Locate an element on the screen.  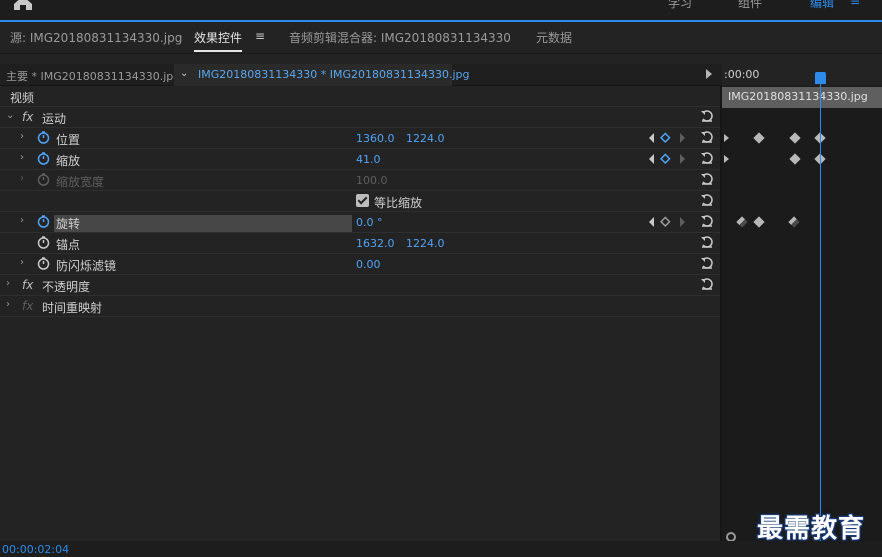
time-remap-label: 时间重映射 is located at coordinates (72, 308).